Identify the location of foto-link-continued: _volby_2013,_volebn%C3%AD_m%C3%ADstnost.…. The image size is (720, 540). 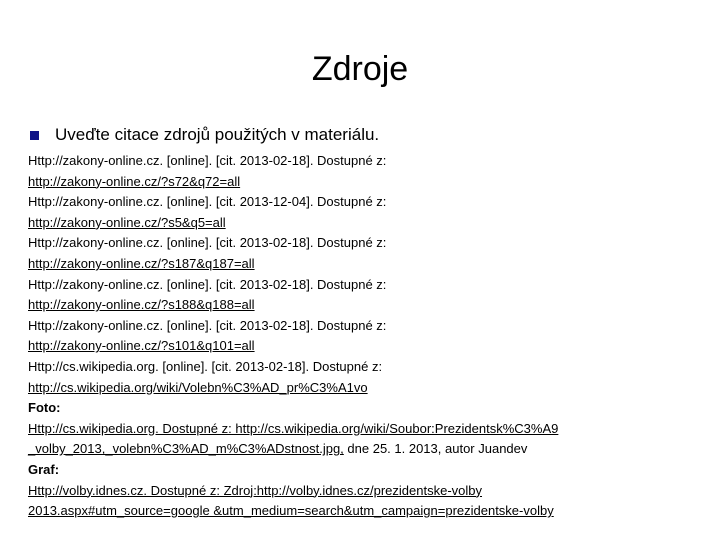
(186, 448).